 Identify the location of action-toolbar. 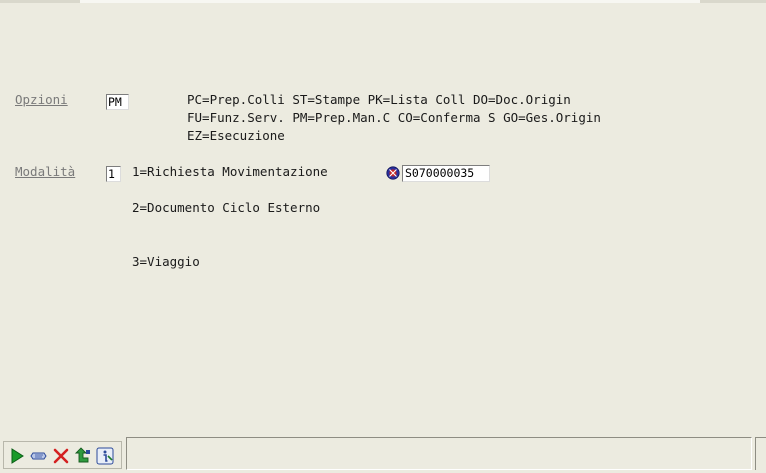
(62, 455).